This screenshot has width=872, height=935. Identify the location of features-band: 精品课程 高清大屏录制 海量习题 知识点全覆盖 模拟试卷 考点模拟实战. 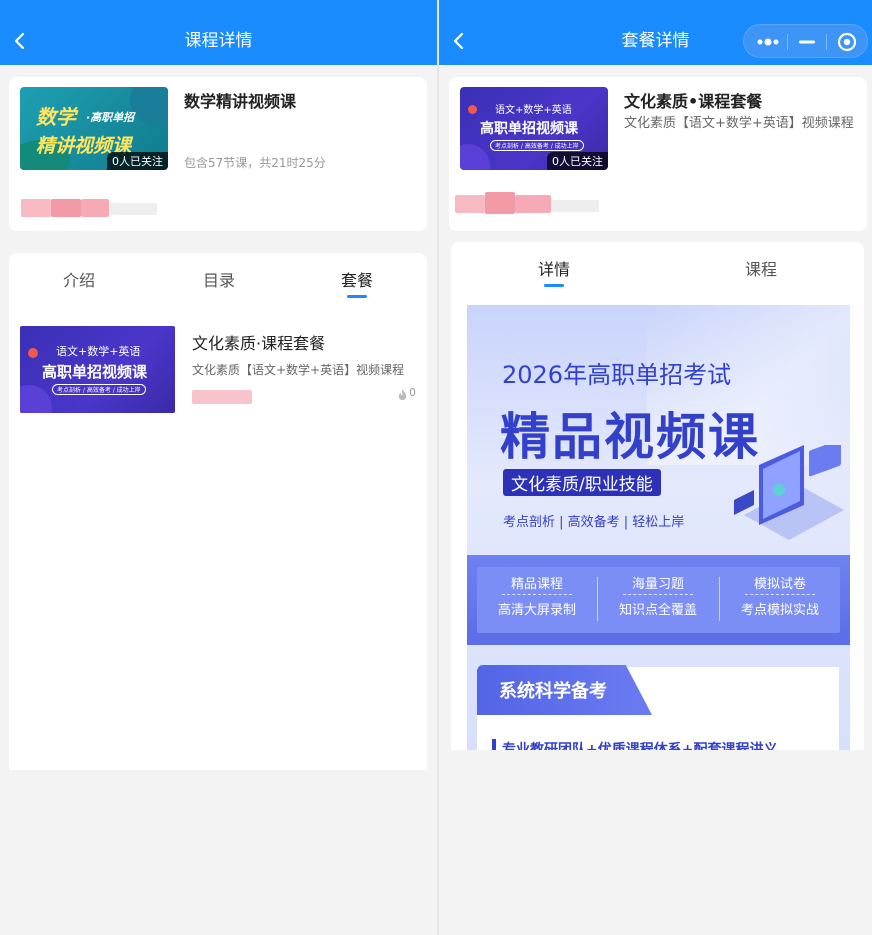
(658, 600).